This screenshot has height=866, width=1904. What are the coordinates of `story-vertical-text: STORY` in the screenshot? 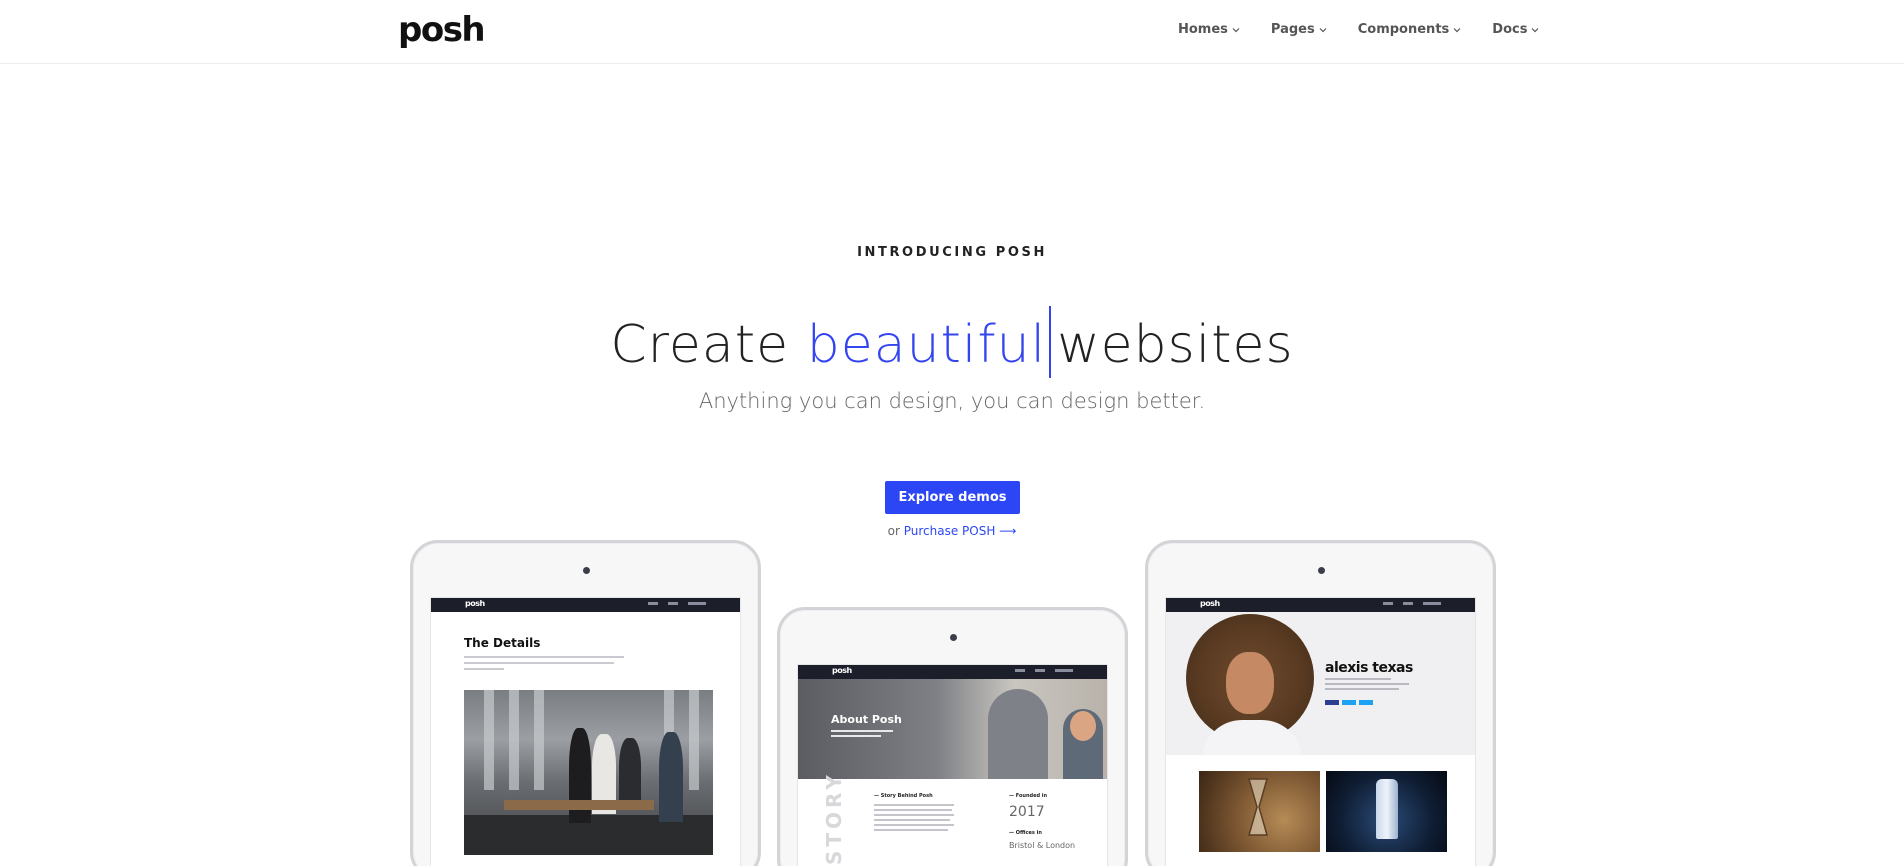 It's located at (834, 818).